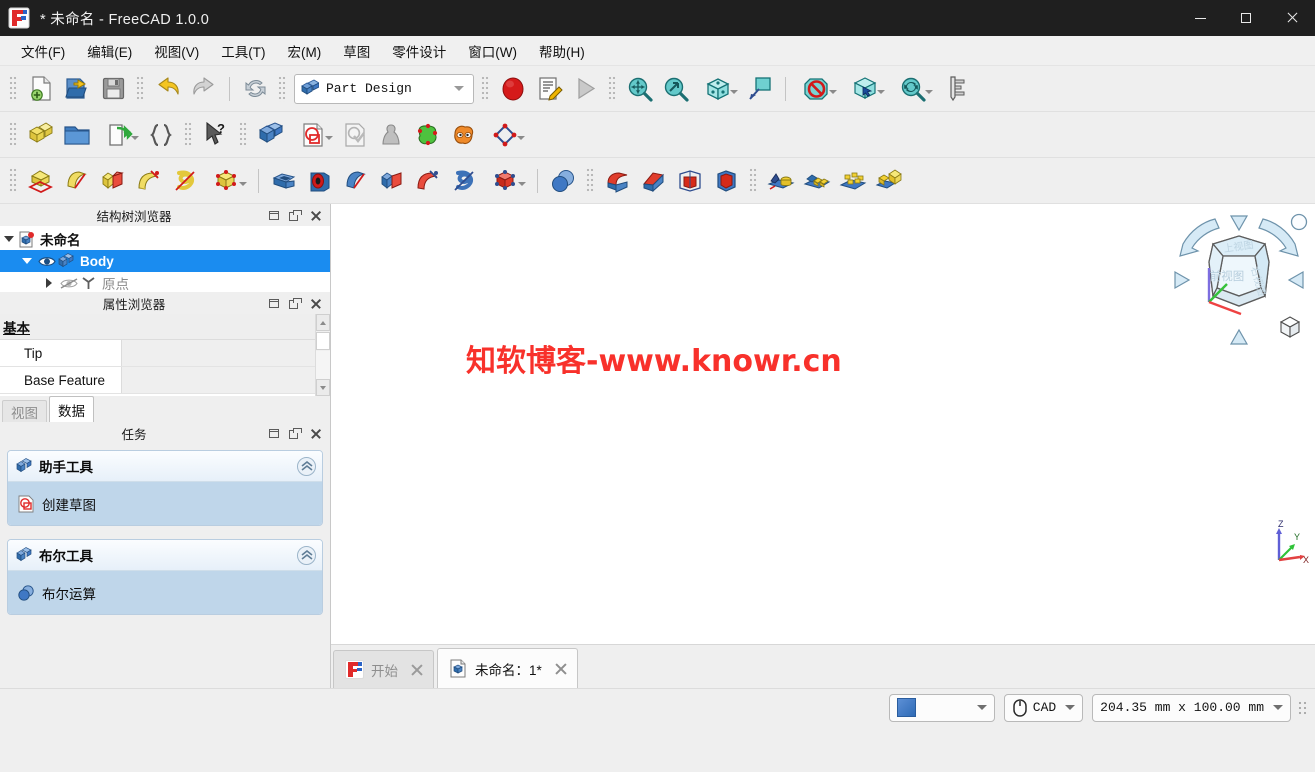 Image resolution: width=1315 pixels, height=772 pixels. Describe the element at coordinates (305, 51) in the screenshot. I see `menu-macro: 宏(M)` at that location.